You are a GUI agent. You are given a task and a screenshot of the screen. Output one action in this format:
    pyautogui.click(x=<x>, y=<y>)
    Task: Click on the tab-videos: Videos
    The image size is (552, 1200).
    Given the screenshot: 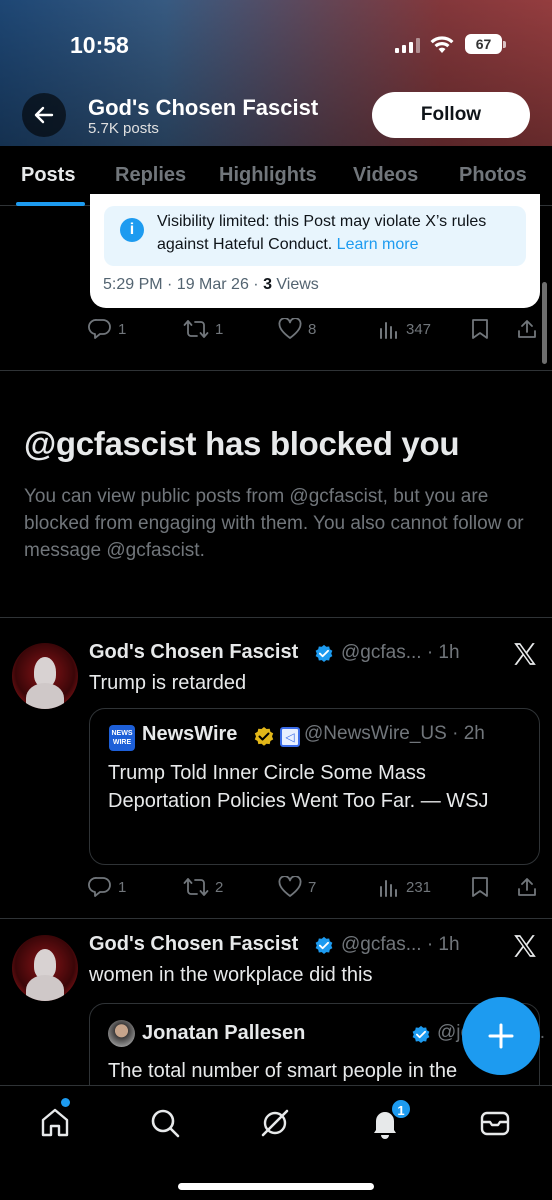 What is the action you would take?
    pyautogui.click(x=385, y=175)
    